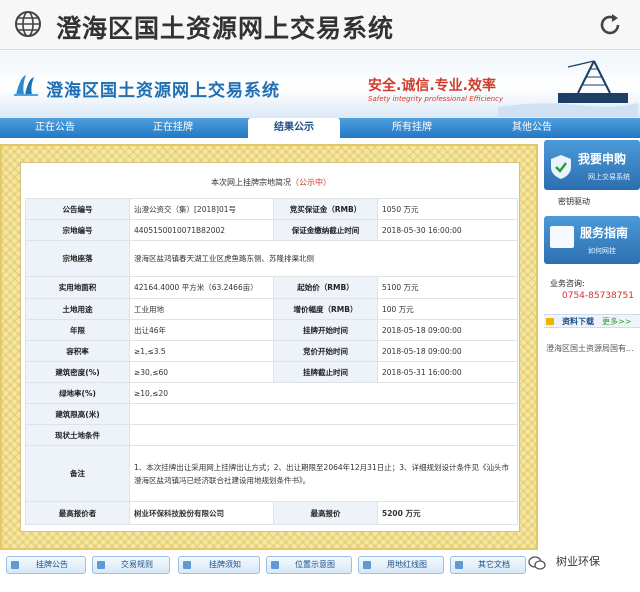 The width and height of the screenshot is (640, 592). I want to click on notice-icon, so click(15, 565).